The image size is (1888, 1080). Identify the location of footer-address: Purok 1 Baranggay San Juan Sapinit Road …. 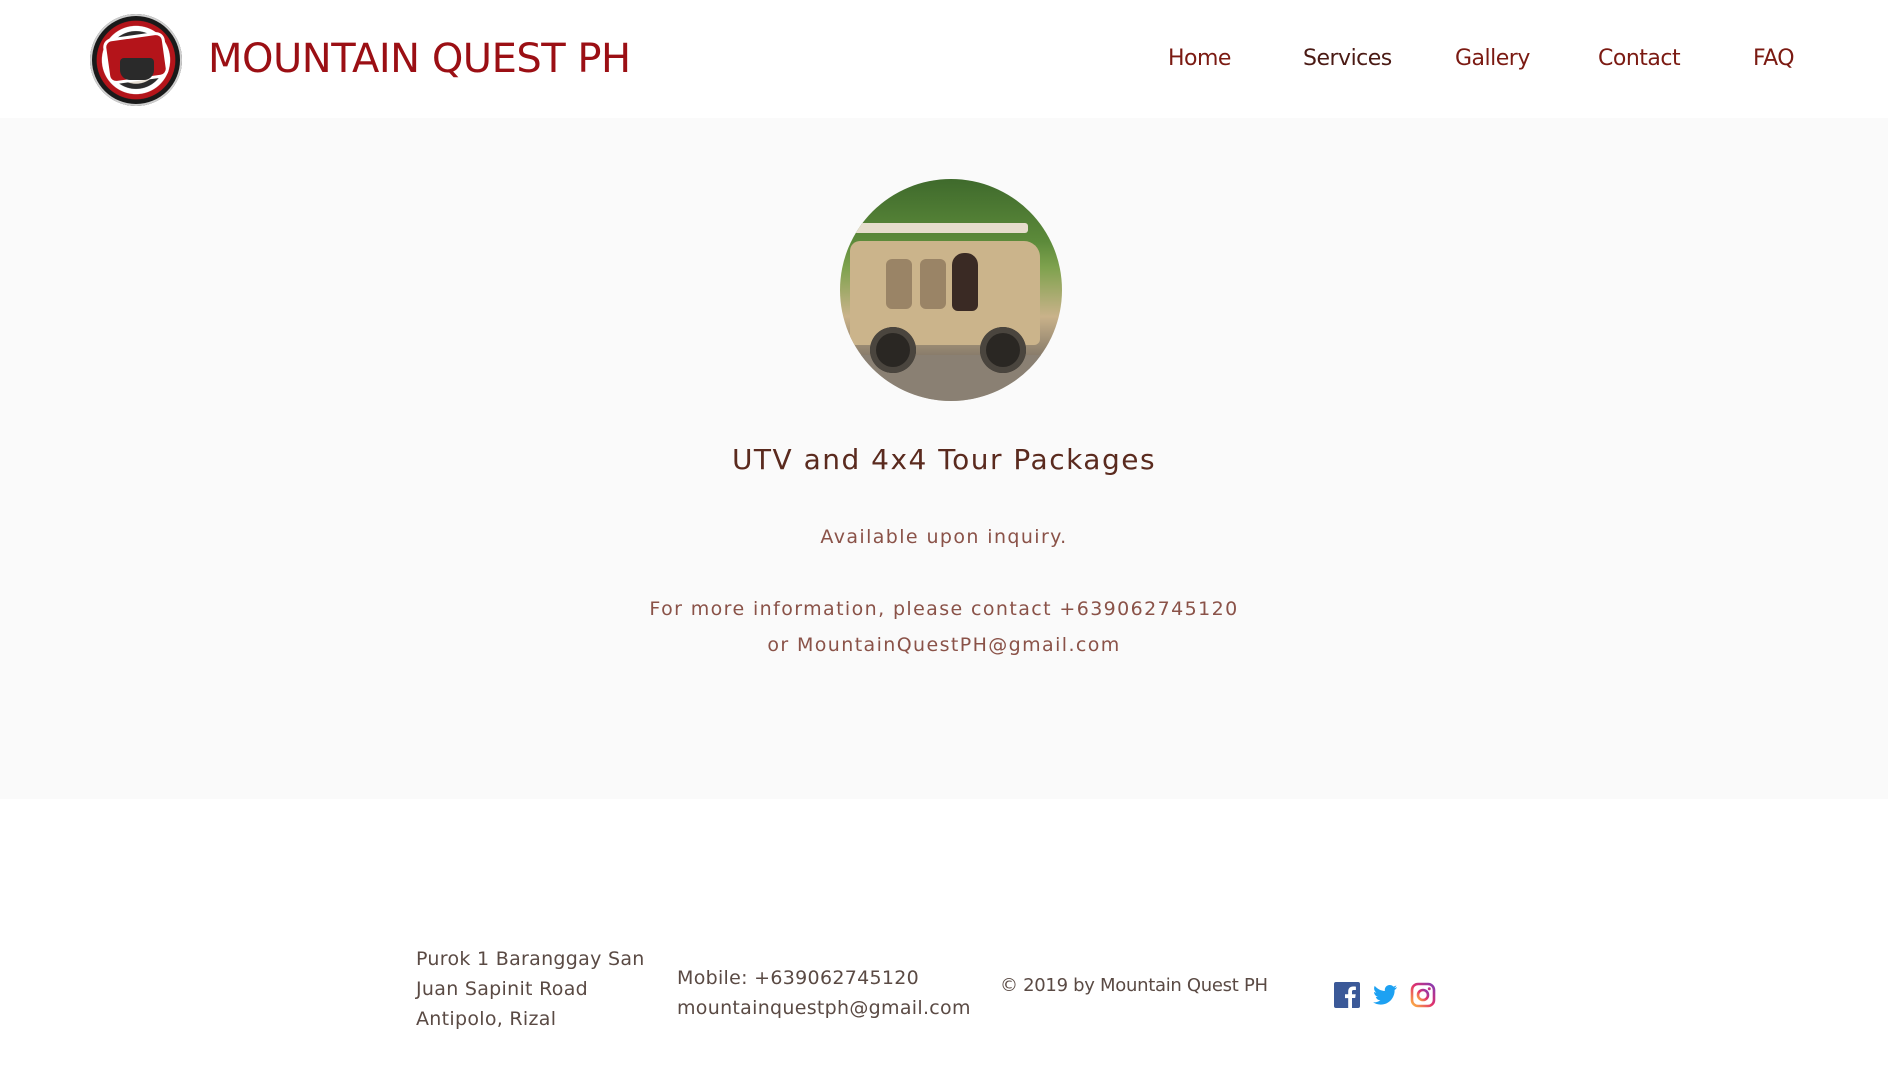
(530, 989).